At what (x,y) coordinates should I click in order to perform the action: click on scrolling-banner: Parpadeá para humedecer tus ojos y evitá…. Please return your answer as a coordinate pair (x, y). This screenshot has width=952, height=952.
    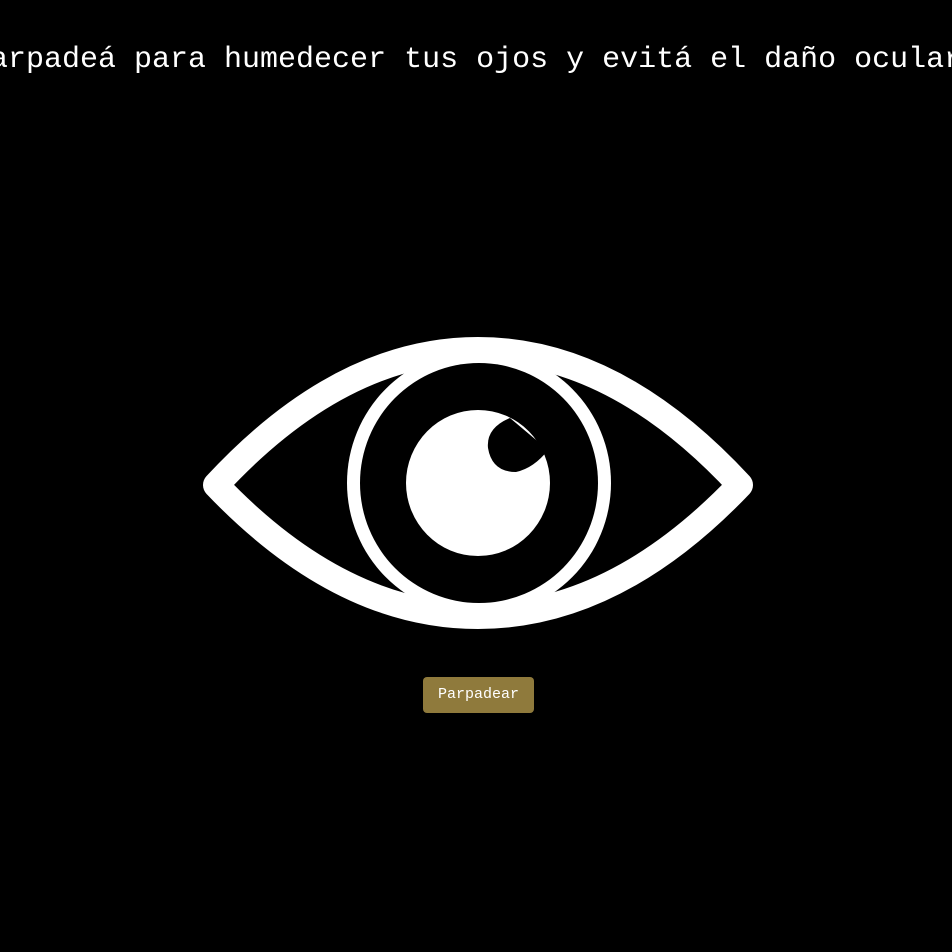
    Looking at the image, I should click on (476, 60).